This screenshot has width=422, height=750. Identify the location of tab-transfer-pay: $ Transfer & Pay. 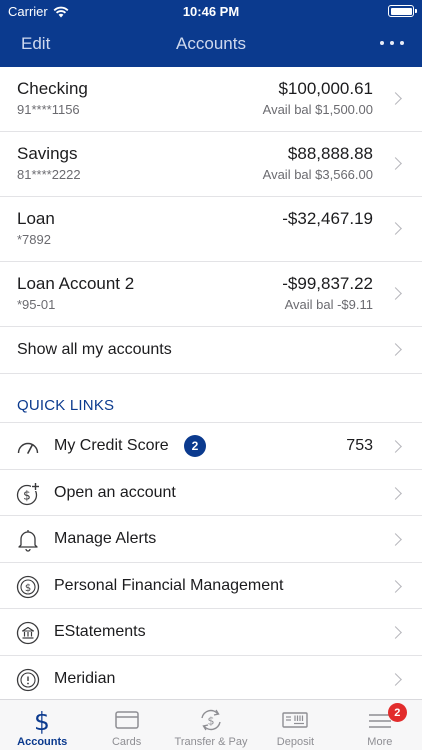
(211, 725).